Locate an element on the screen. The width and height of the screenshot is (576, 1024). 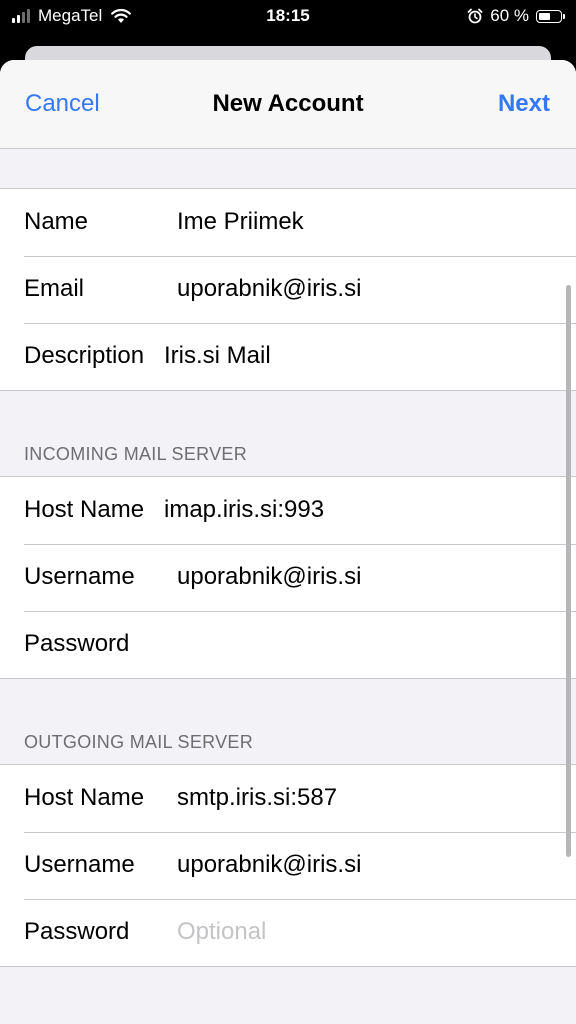
outgoing-username-row: Username uporabnik@iris.si is located at coordinates (288, 865).